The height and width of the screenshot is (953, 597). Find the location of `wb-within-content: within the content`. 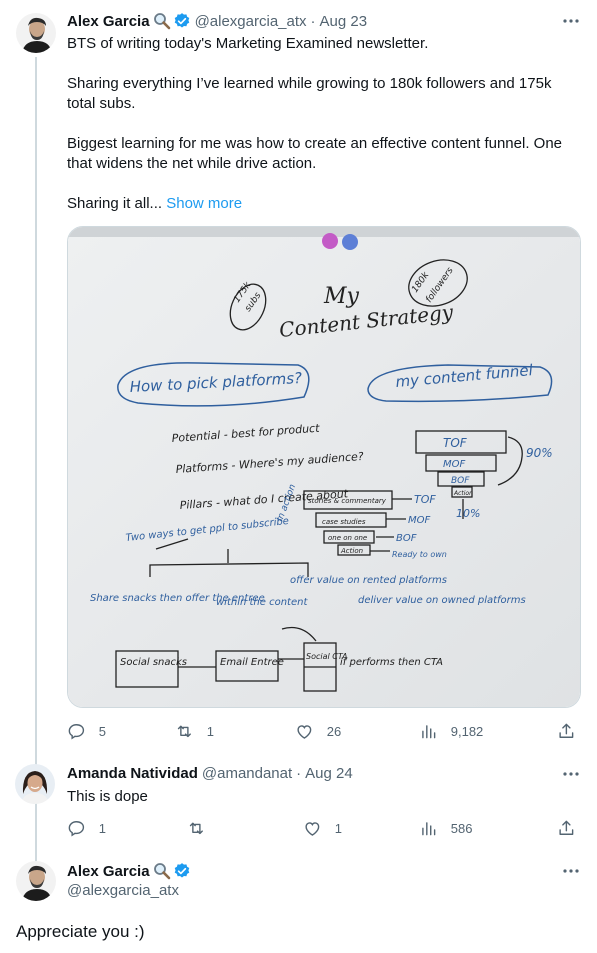

wb-within-content: within the content is located at coordinates (262, 602).